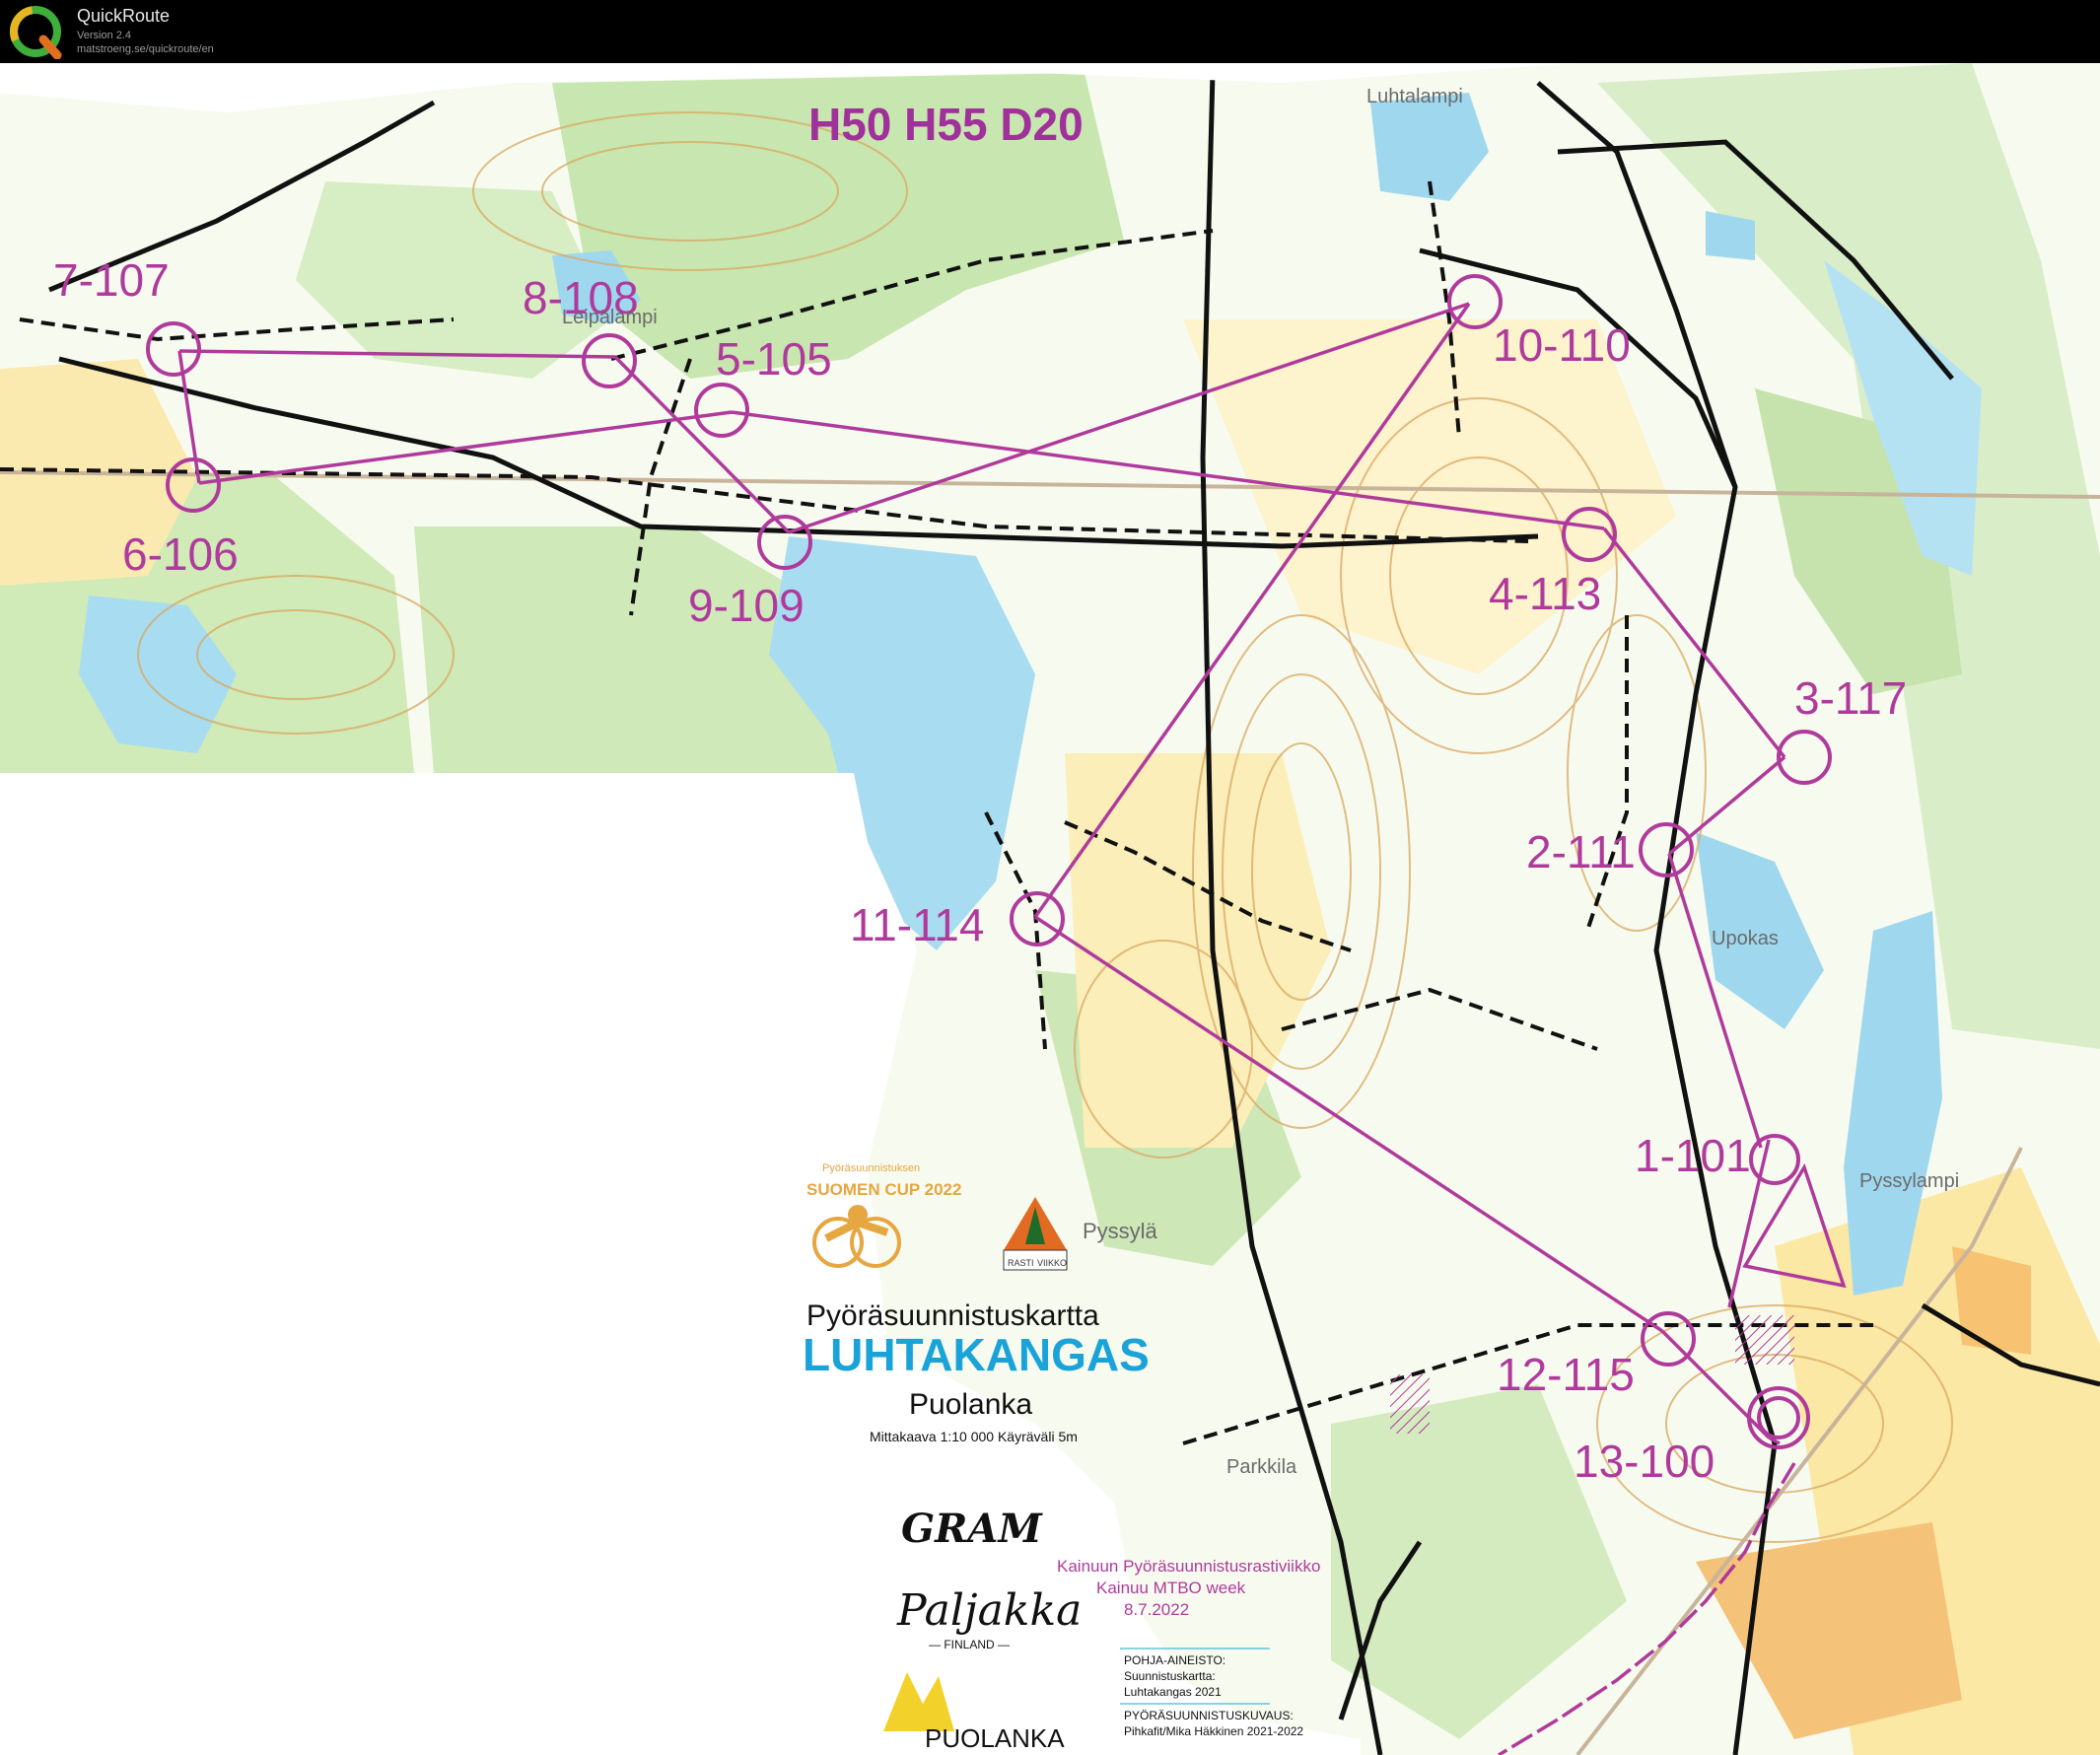 This screenshot has width=2100, height=1755. What do you see at coordinates (1562, 345) in the screenshot?
I see `control-label-10: 10-110` at bounding box center [1562, 345].